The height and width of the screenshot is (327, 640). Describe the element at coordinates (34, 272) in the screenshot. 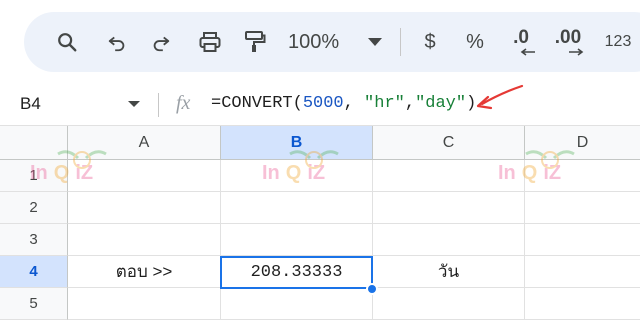

I see `row-header-4: 4` at that location.